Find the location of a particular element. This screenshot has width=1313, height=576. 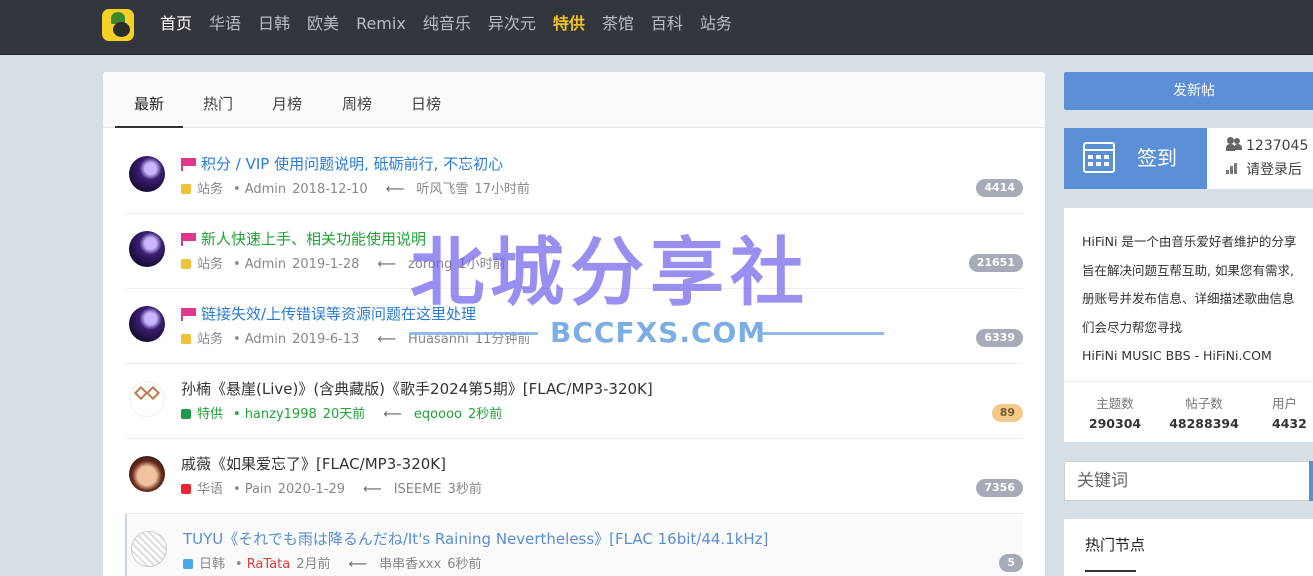

stat-value: 290304 is located at coordinates (1115, 423).